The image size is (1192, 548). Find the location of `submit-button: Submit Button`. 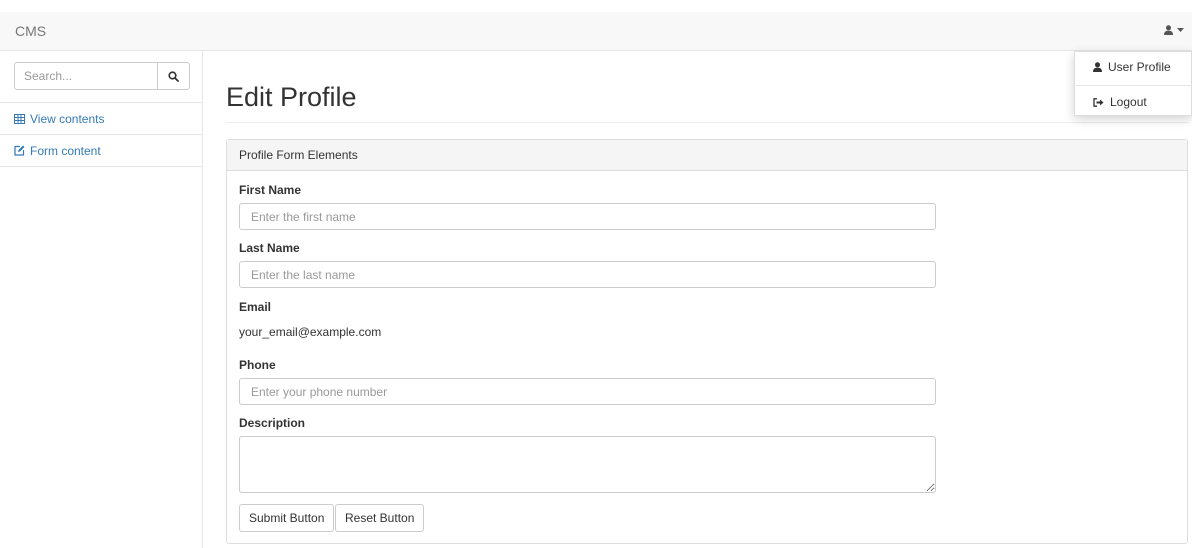

submit-button: Submit Button is located at coordinates (287, 518).